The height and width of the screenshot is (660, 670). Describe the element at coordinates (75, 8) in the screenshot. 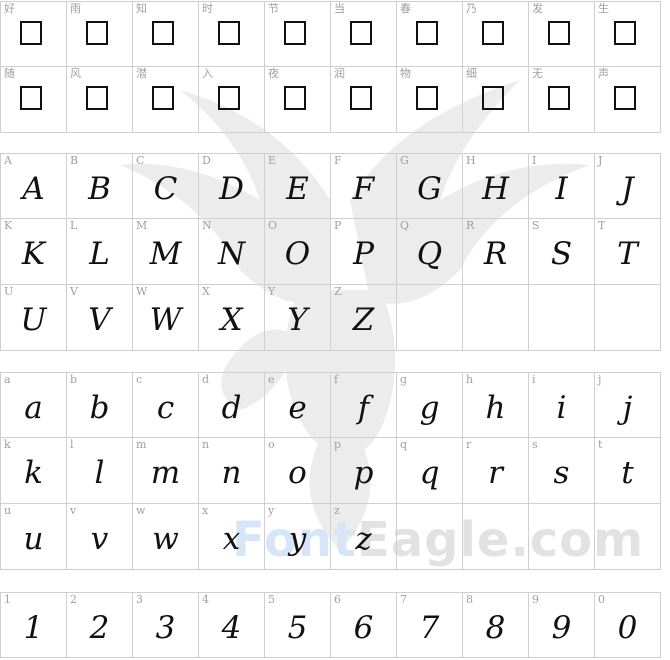

I see `cjk-key: 雨` at that location.